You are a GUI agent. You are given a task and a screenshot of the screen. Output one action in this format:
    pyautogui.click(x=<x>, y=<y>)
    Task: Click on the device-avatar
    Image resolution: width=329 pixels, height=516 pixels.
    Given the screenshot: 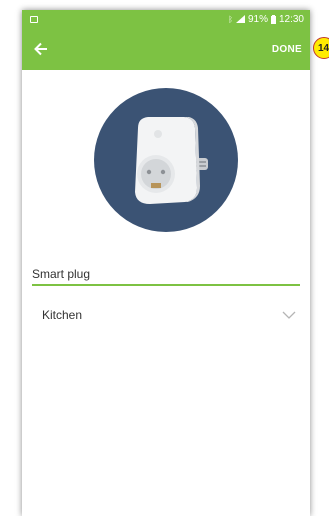 What is the action you would take?
    pyautogui.click(x=166, y=160)
    